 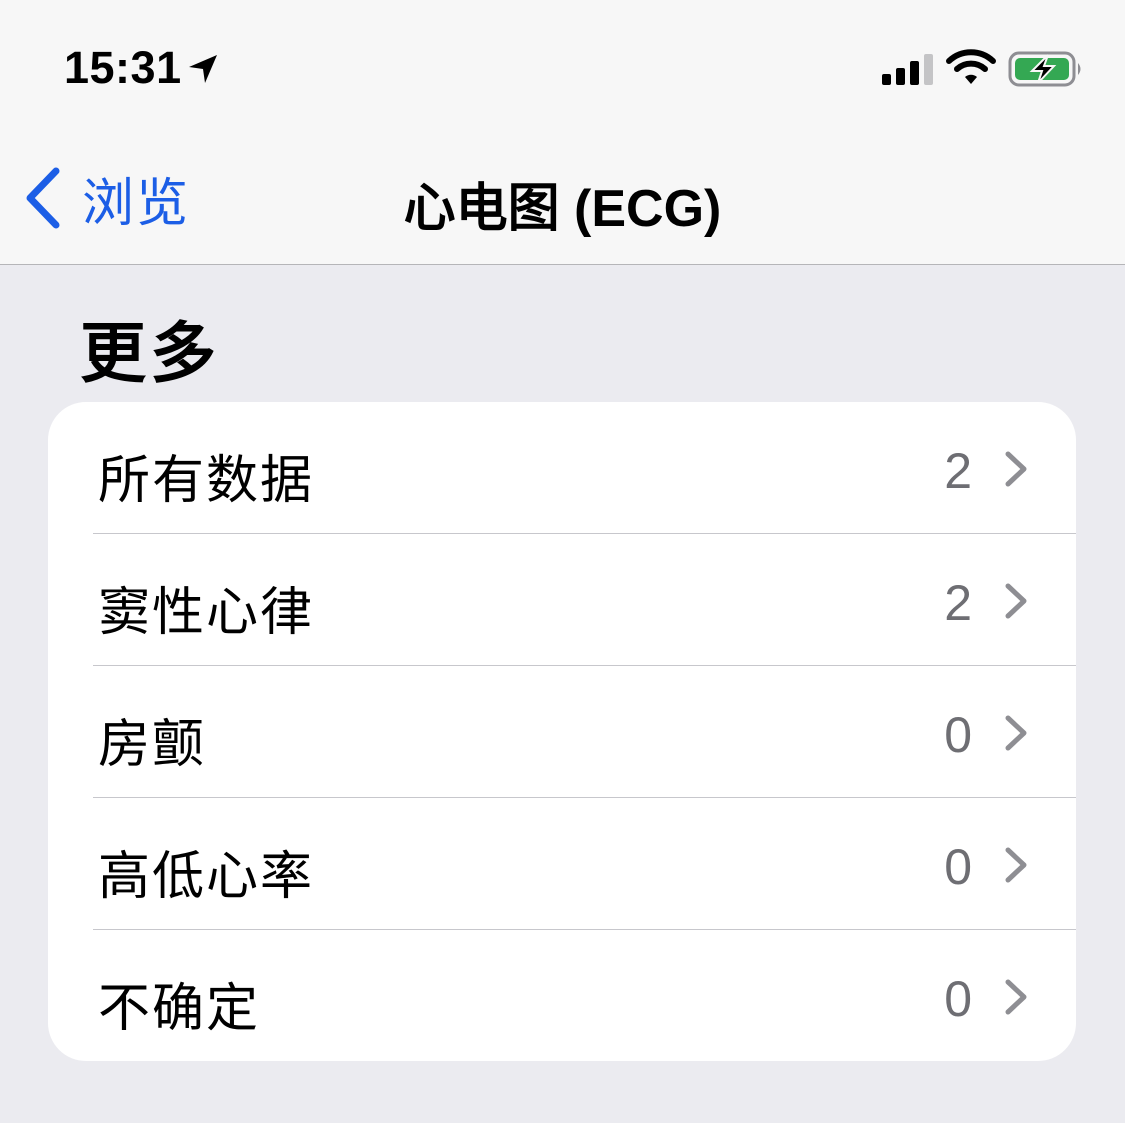 What do you see at coordinates (150, 353) in the screenshot?
I see `section-header: 更多` at bounding box center [150, 353].